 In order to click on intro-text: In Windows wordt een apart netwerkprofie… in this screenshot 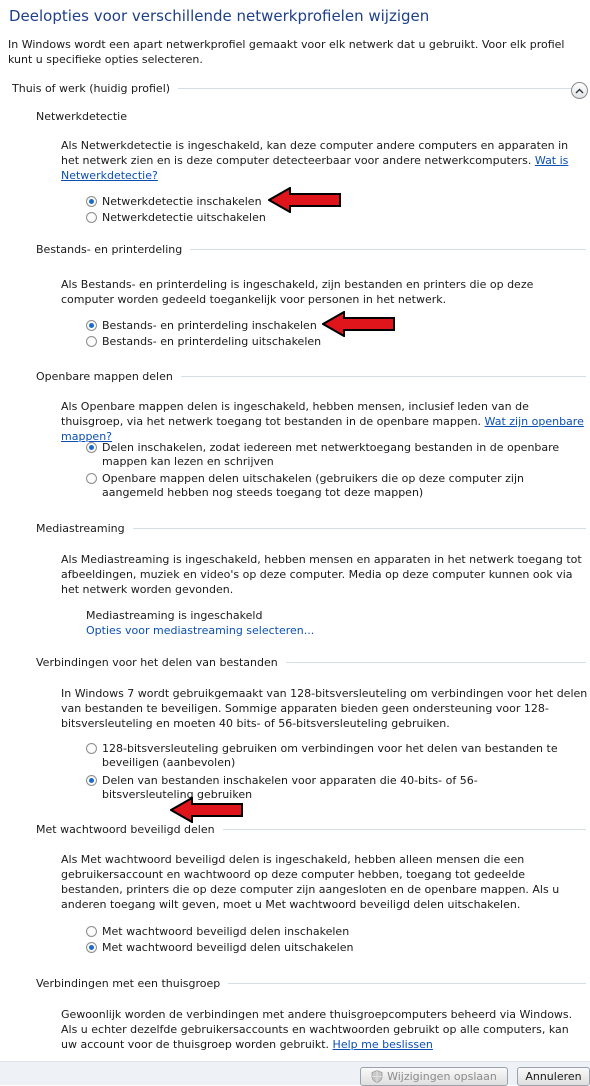, I will do `click(286, 52)`.